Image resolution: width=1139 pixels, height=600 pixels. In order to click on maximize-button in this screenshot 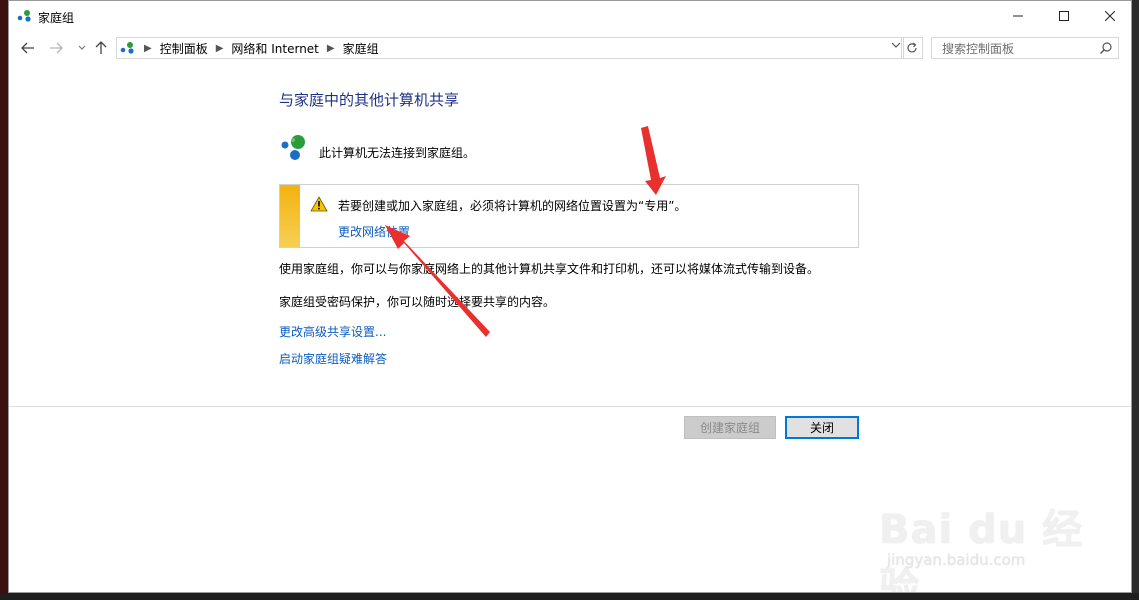, I will do `click(1064, 16)`.